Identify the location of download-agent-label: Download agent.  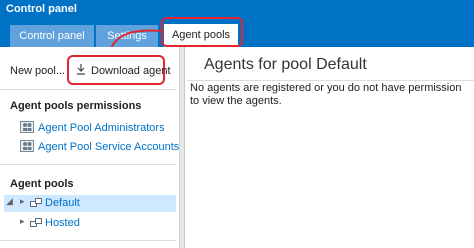
(131, 71).